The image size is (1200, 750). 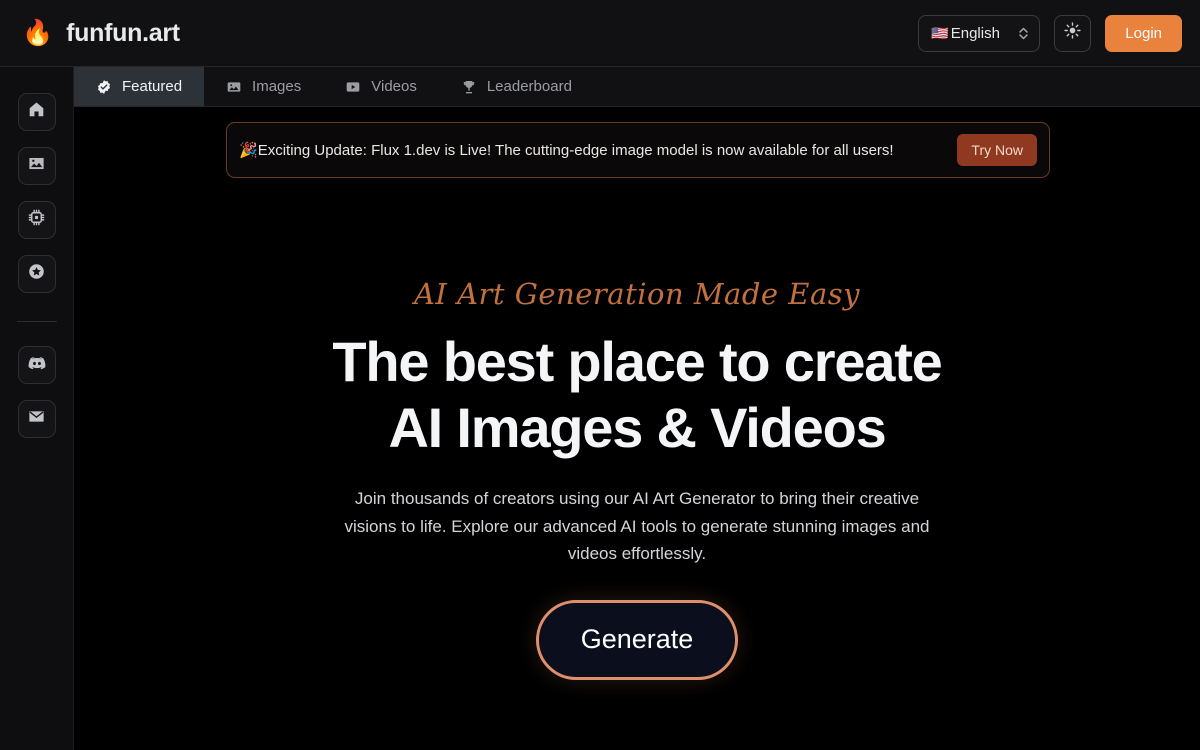 What do you see at coordinates (469, 87) in the screenshot?
I see `trophy-icon` at bounding box center [469, 87].